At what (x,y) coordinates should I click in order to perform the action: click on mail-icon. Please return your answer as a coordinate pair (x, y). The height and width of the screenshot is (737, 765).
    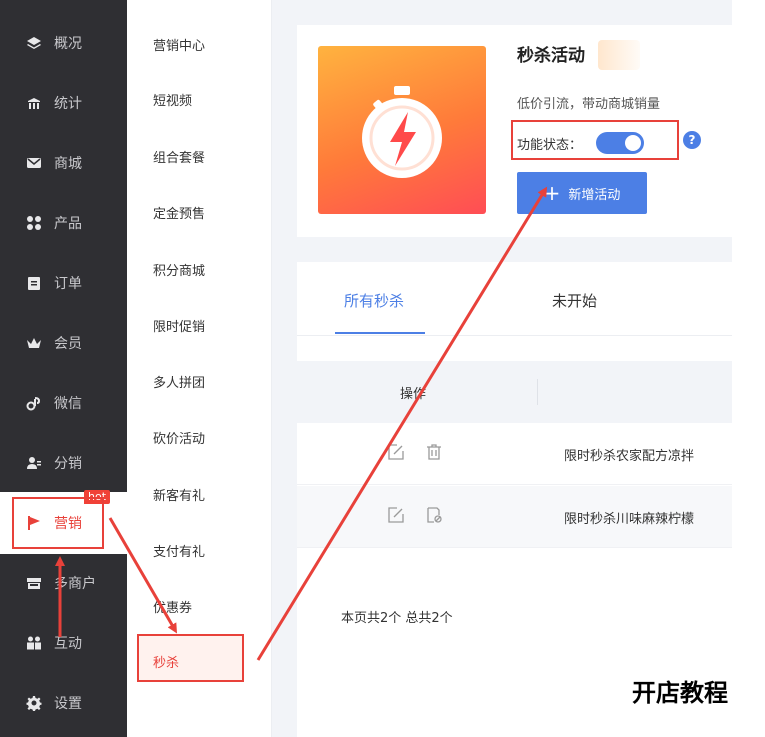
    Looking at the image, I should click on (34, 163).